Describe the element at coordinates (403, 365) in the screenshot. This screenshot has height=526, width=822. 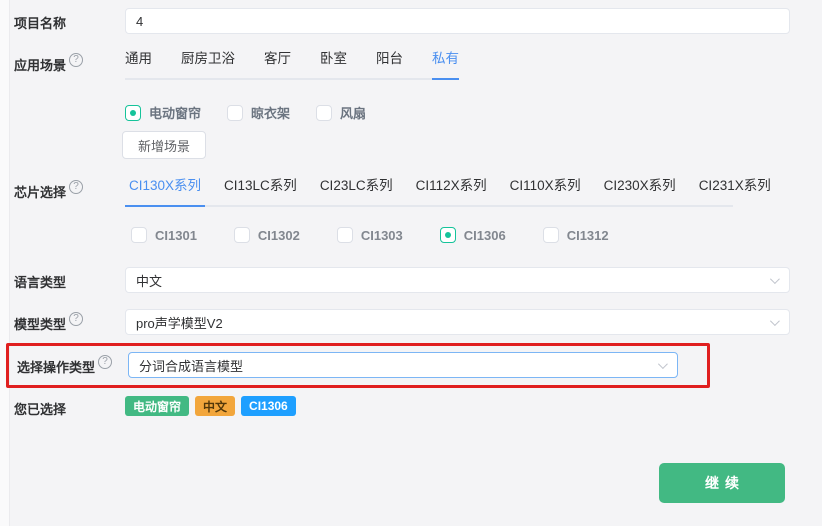
I see `operation-select: 分词合成语言模型` at that location.